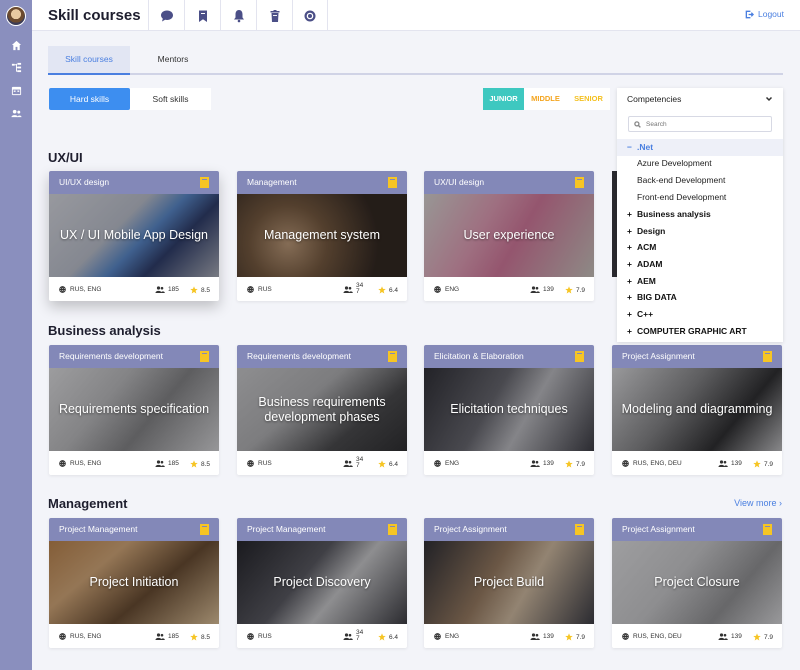  What do you see at coordinates (700, 197) in the screenshot?
I see `competency-item: Front-end Development` at bounding box center [700, 197].